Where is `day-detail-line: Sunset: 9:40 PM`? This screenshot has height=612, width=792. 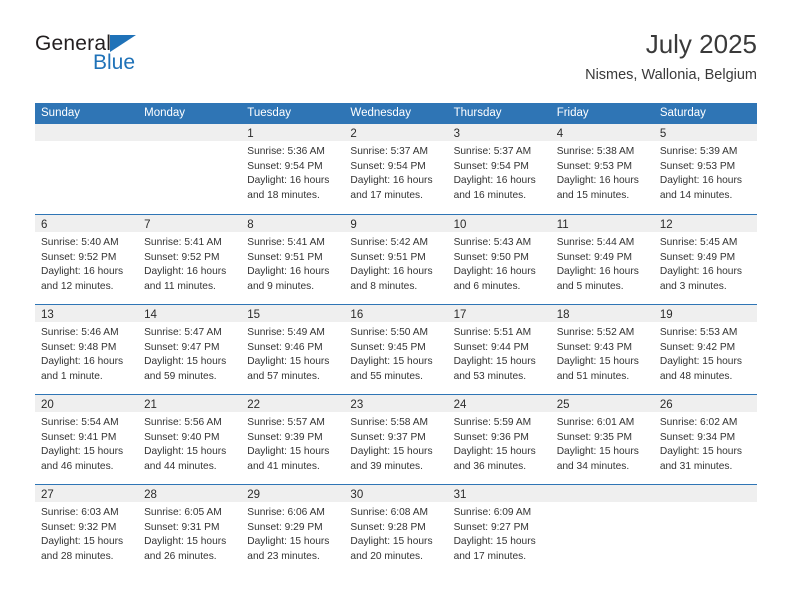
day-detail-line: Sunset: 9:40 PM is located at coordinates (182, 437).